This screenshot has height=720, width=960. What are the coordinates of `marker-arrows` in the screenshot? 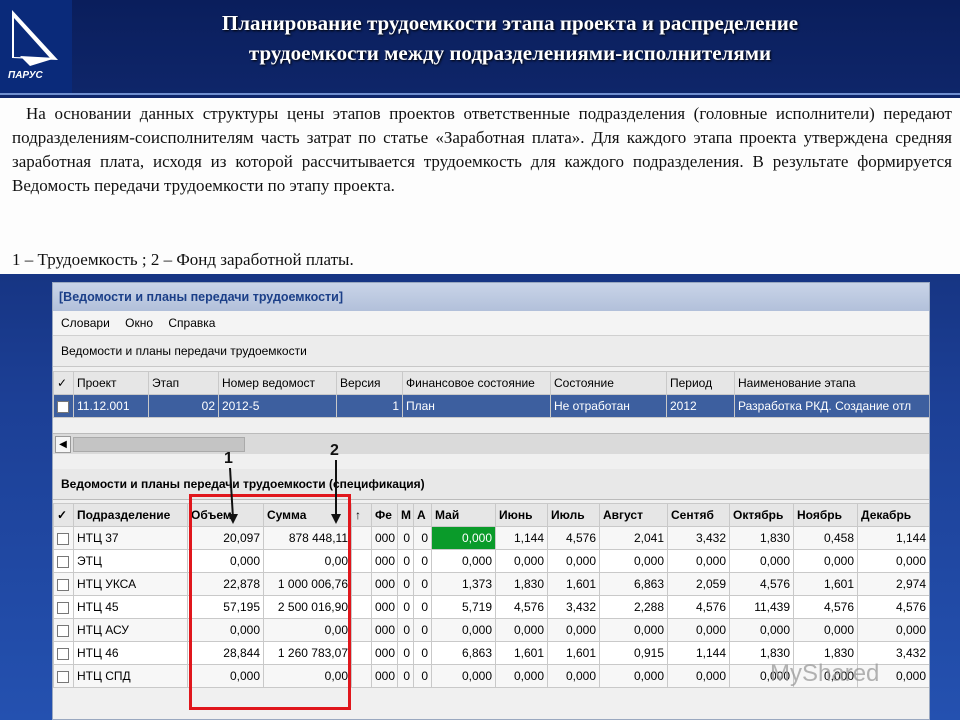 It's located at (284, 492).